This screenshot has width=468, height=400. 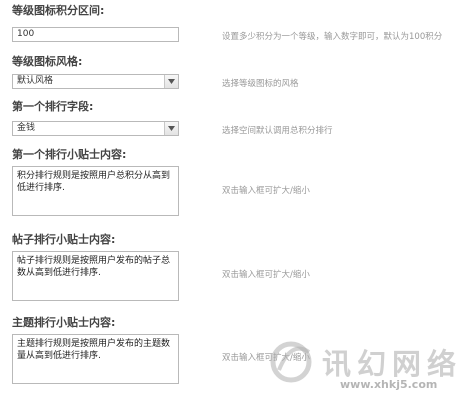 I want to click on label-post-rank-tip: 帖子排行小贴士内容:, so click(x=64, y=239).